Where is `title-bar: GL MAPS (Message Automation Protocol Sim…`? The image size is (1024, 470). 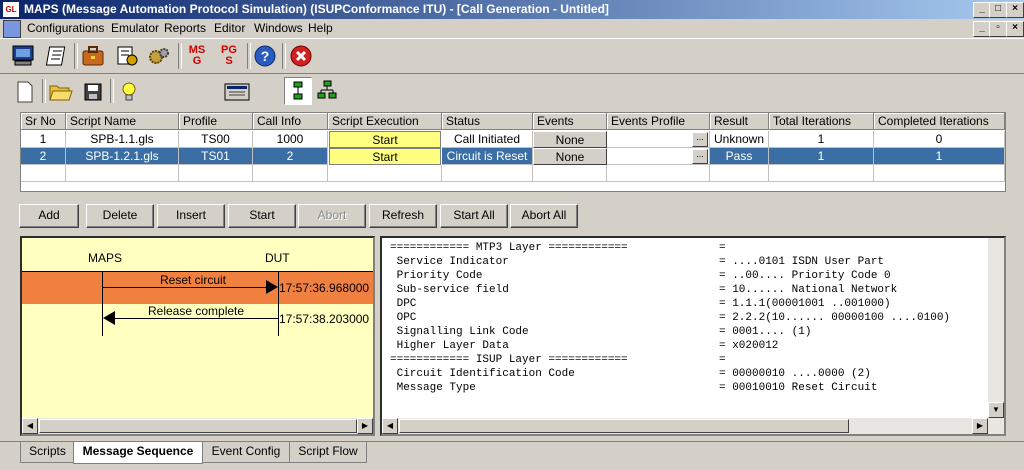
title-bar: GL MAPS (Message Automation Protocol Sim… is located at coordinates (512, 9).